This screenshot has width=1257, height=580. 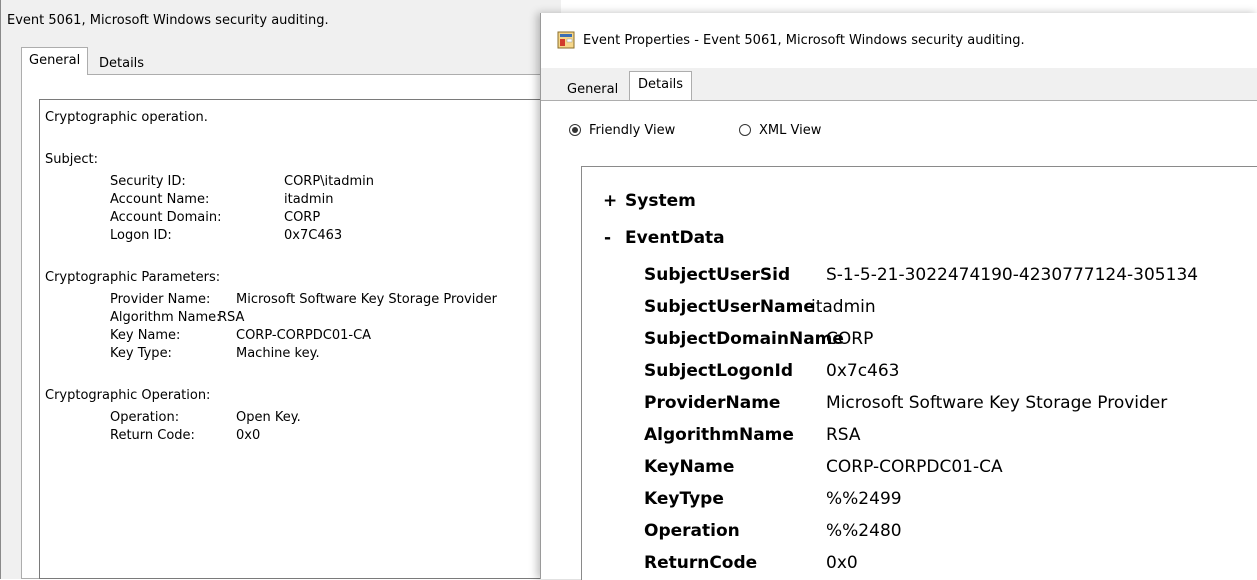 I want to click on field-value: 0x7c463, so click(x=863, y=371).